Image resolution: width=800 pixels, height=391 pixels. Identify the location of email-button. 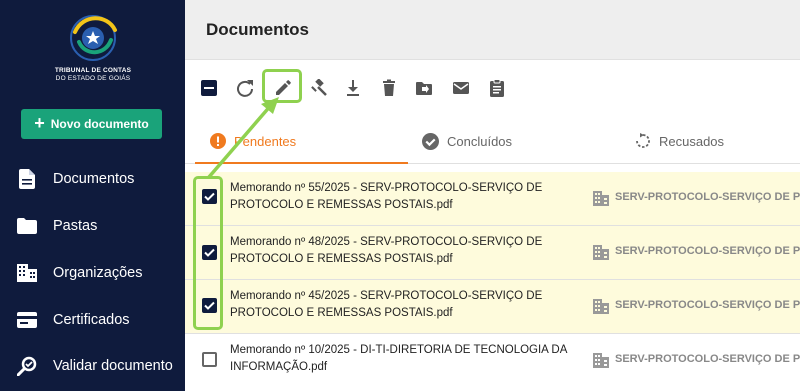
(461, 88).